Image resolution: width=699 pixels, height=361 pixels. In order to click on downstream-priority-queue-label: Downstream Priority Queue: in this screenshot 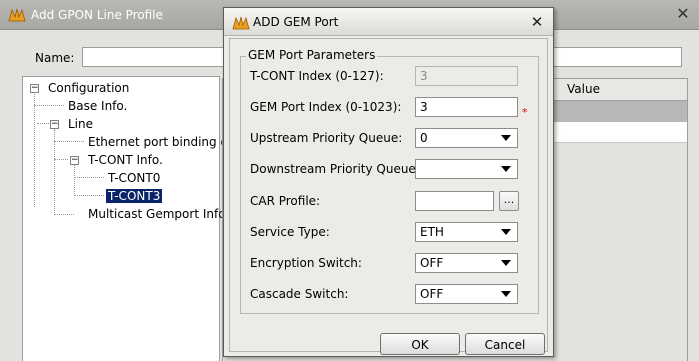, I will do `click(335, 169)`.